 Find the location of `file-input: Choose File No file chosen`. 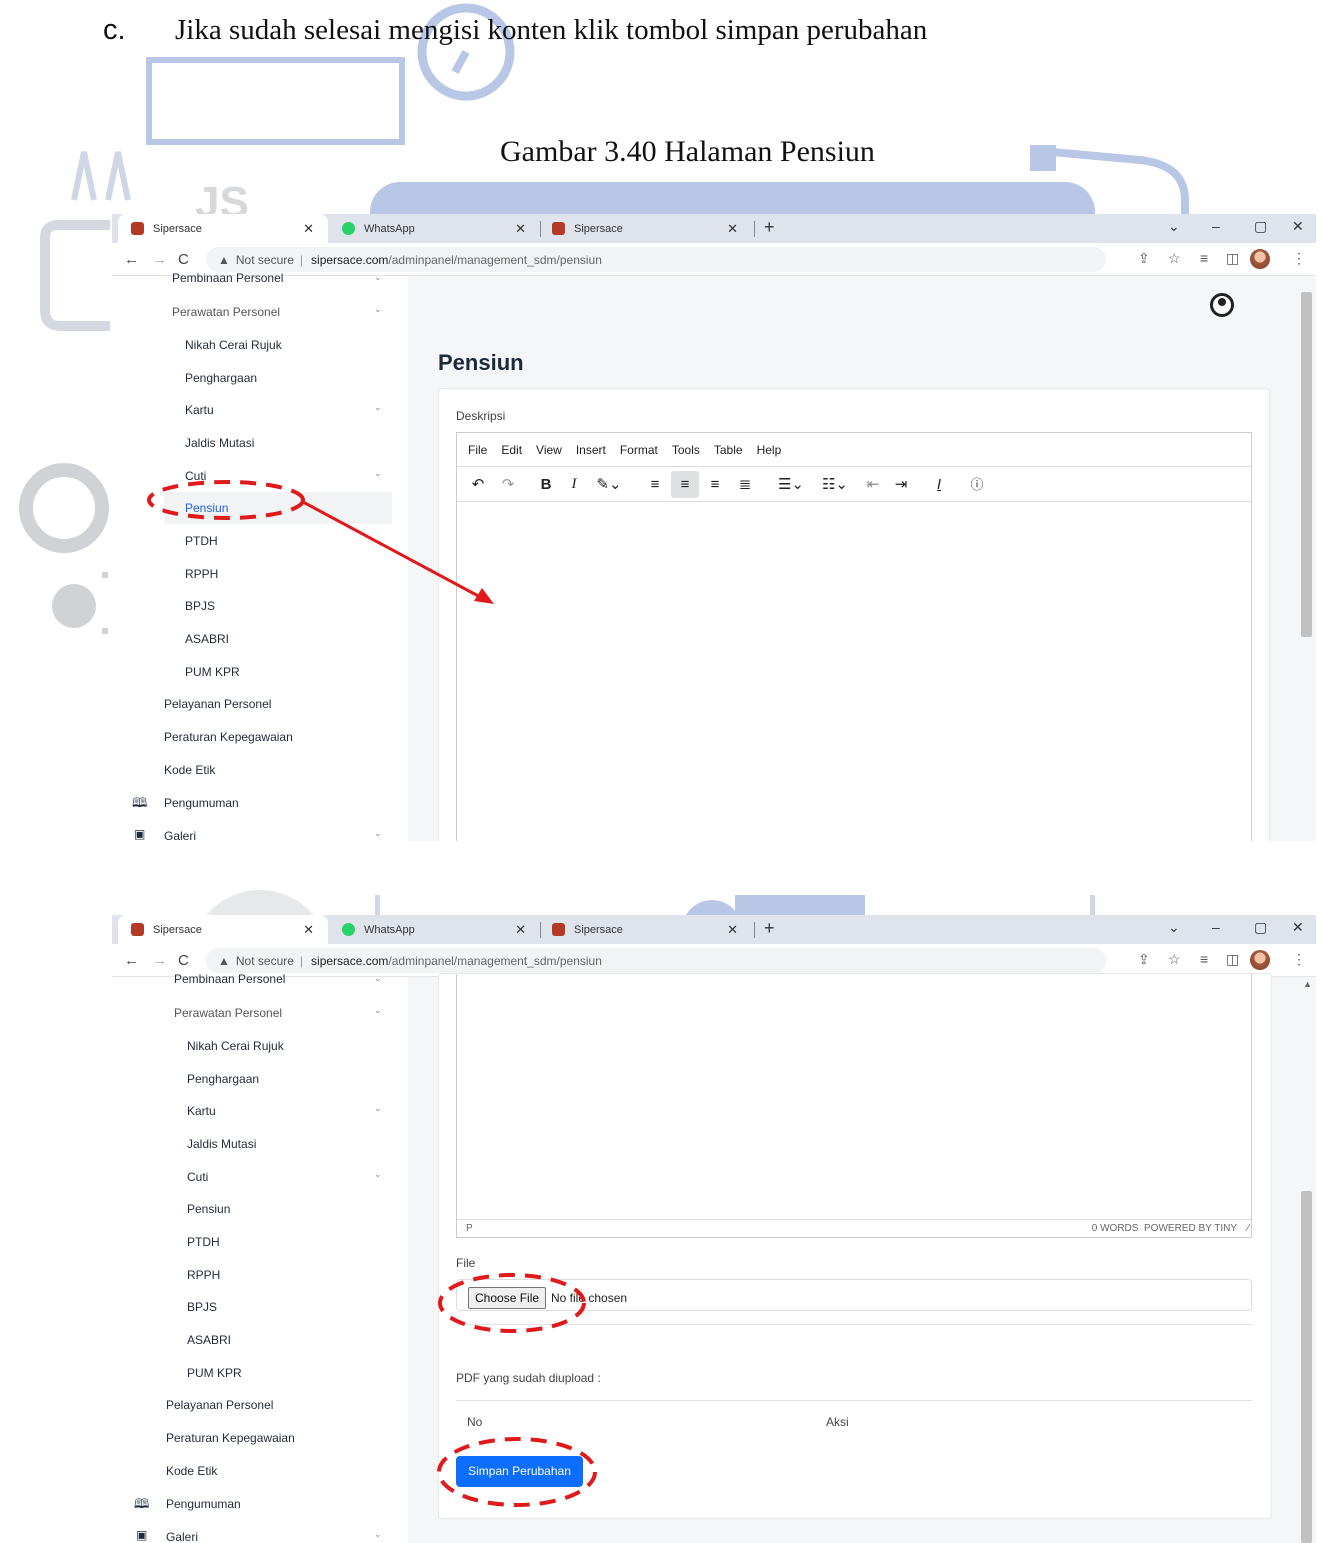

file-input: Choose File No file chosen is located at coordinates (854, 1295).